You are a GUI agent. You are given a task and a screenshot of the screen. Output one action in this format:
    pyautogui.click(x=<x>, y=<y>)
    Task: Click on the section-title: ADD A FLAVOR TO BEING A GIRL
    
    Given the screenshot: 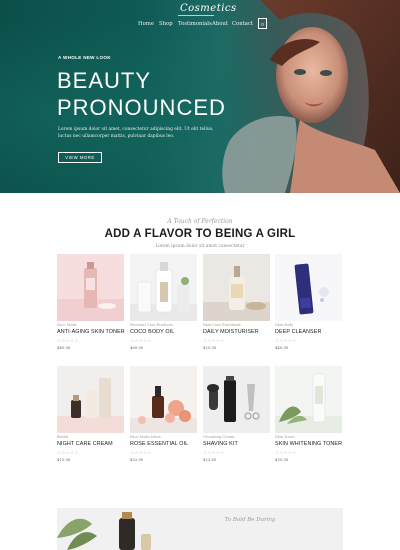 What is the action you would take?
    pyautogui.click(x=200, y=234)
    